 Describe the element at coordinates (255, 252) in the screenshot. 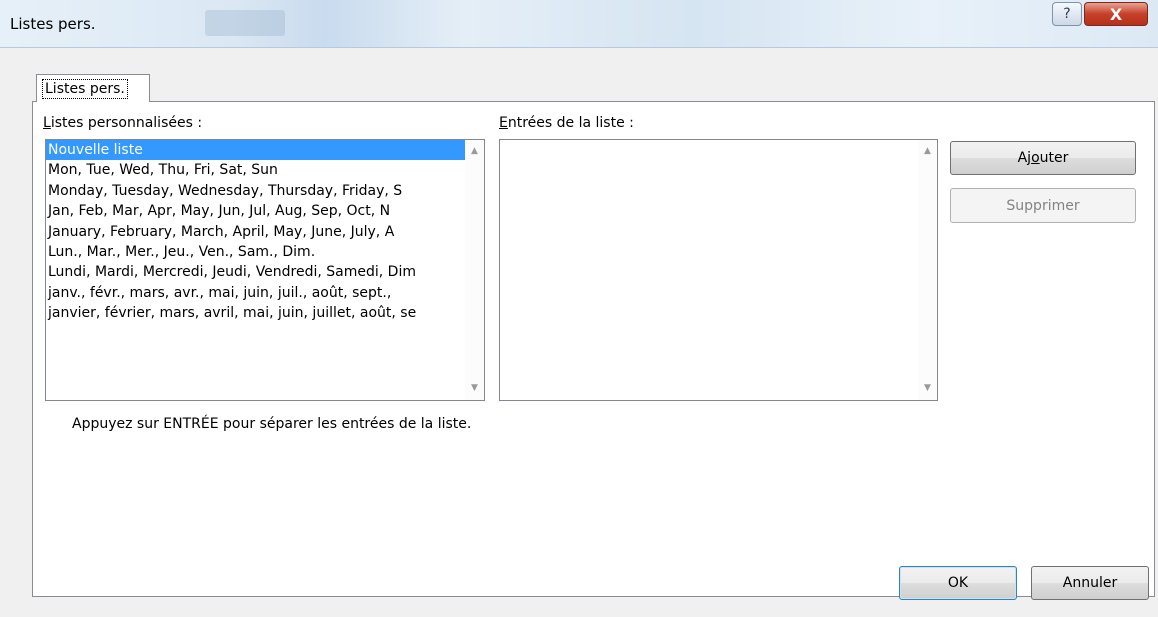

I see `list-item: Lun., Mar., Mer., Jeu., Ven., Sam., Dim.` at that location.